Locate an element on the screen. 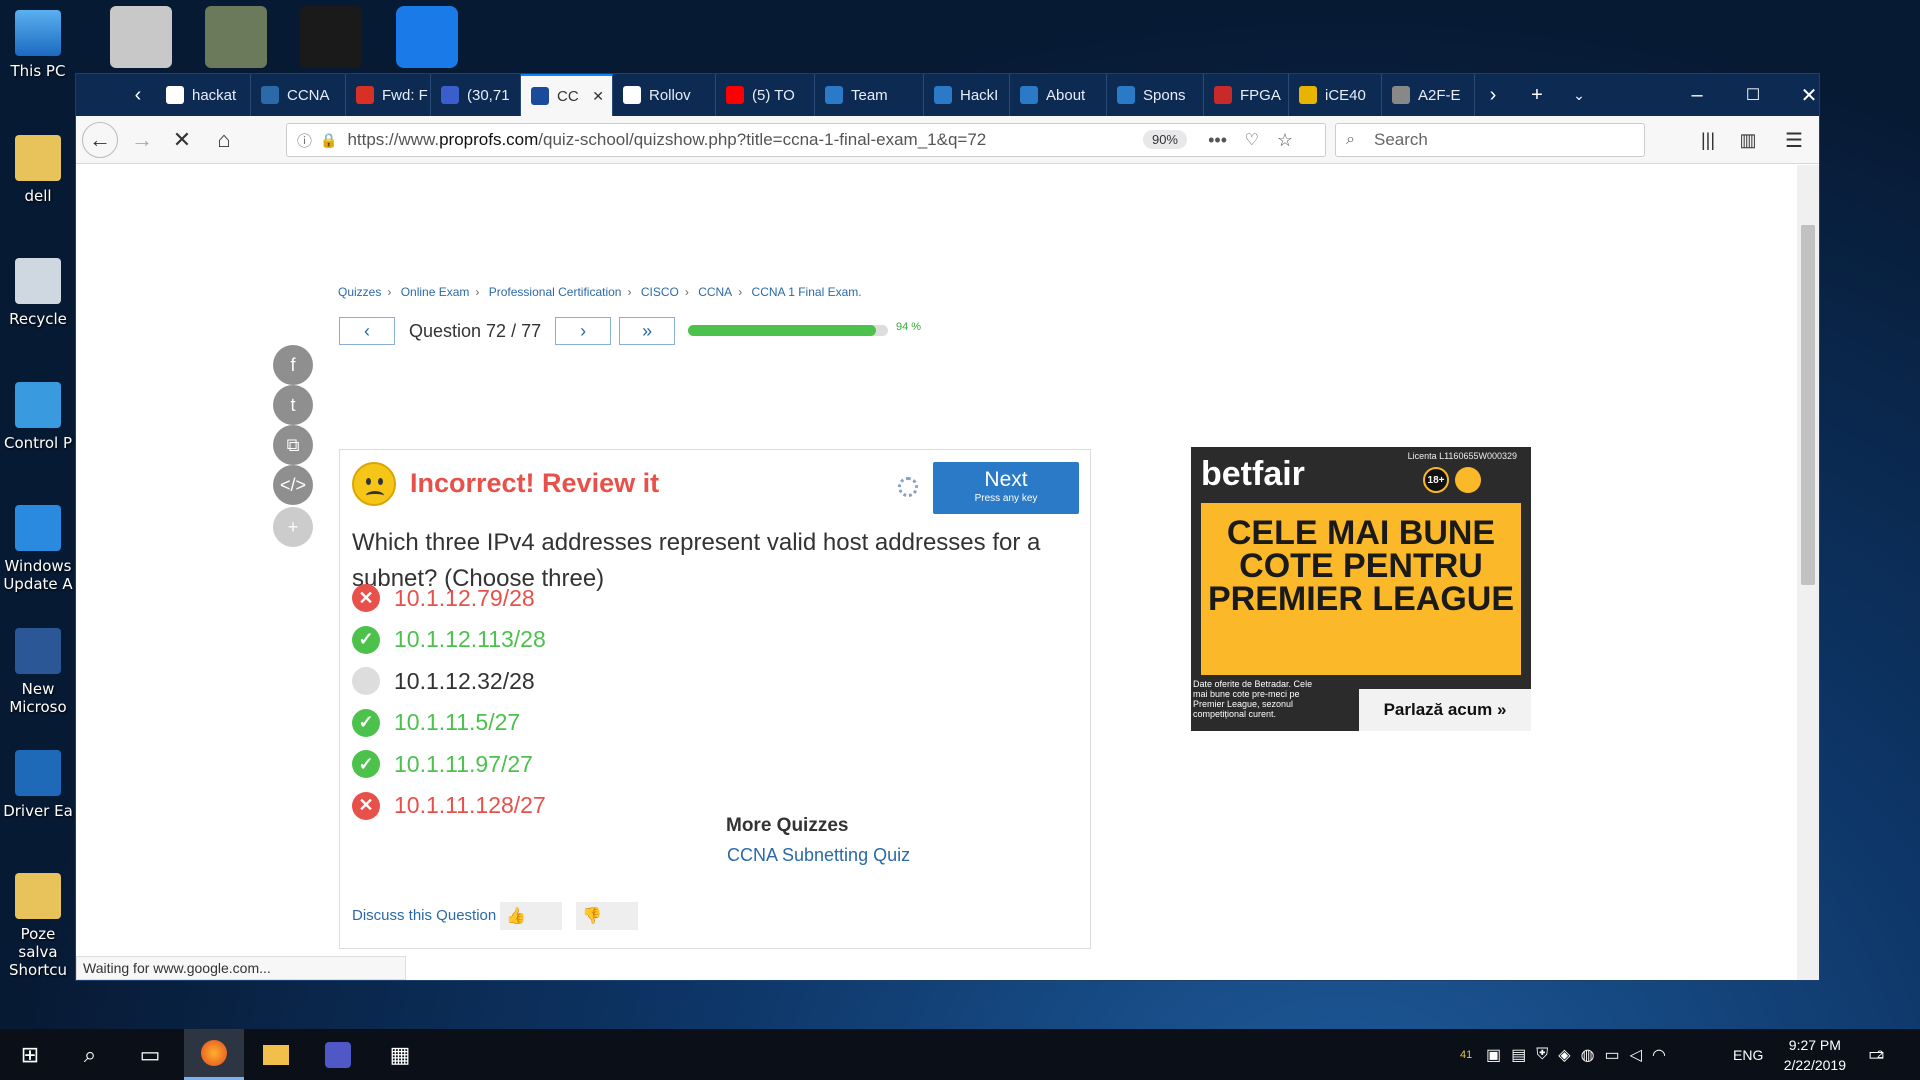  vertical-scrollbar is located at coordinates (1808, 572).